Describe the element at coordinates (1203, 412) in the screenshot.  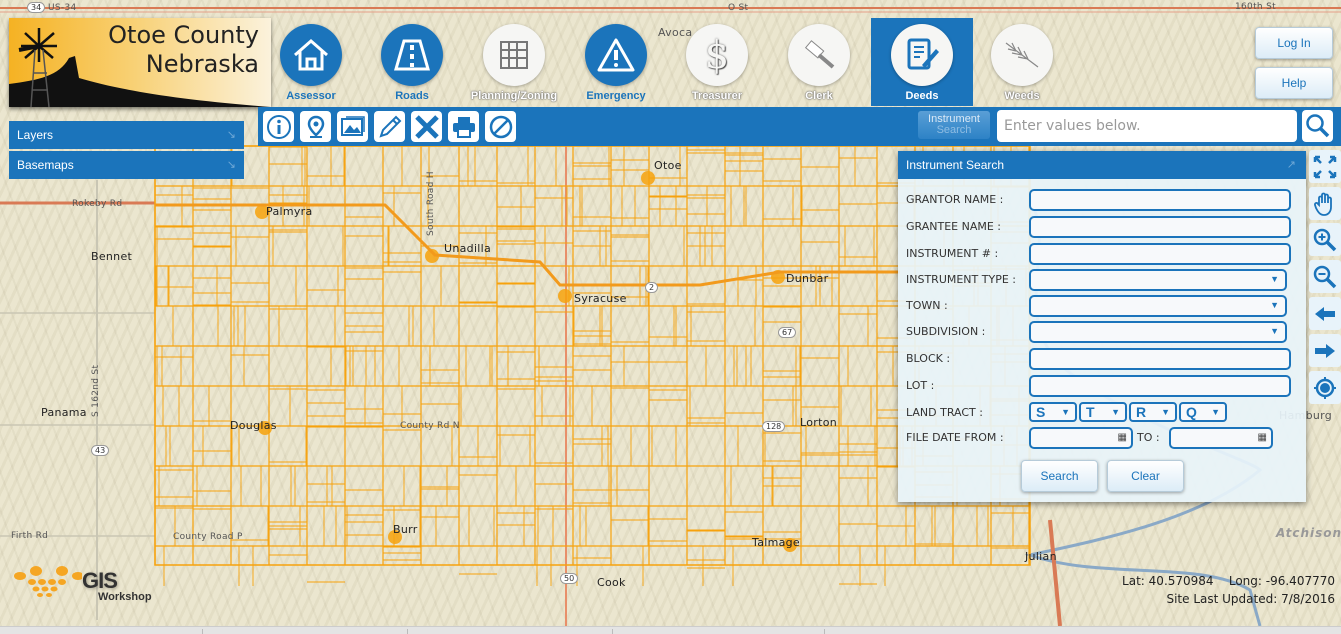
I see `quarter-select: Q ▼` at that location.